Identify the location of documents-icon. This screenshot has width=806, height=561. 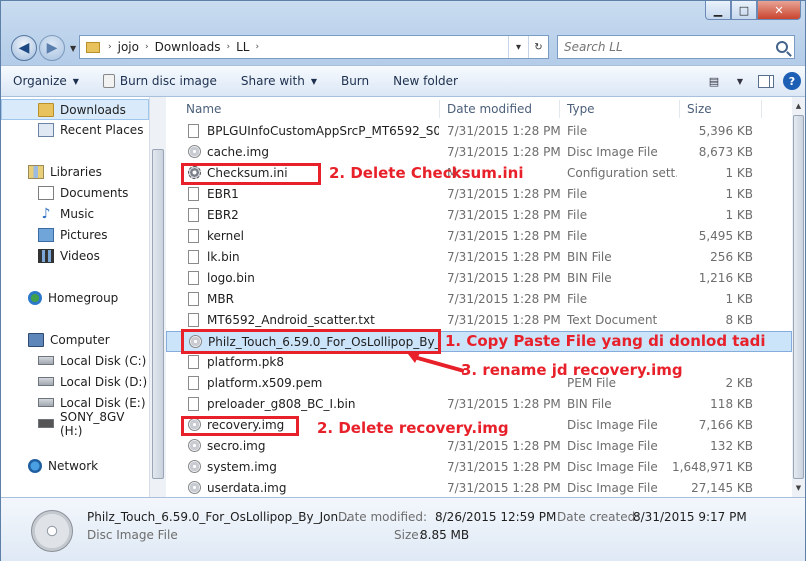
(46, 192).